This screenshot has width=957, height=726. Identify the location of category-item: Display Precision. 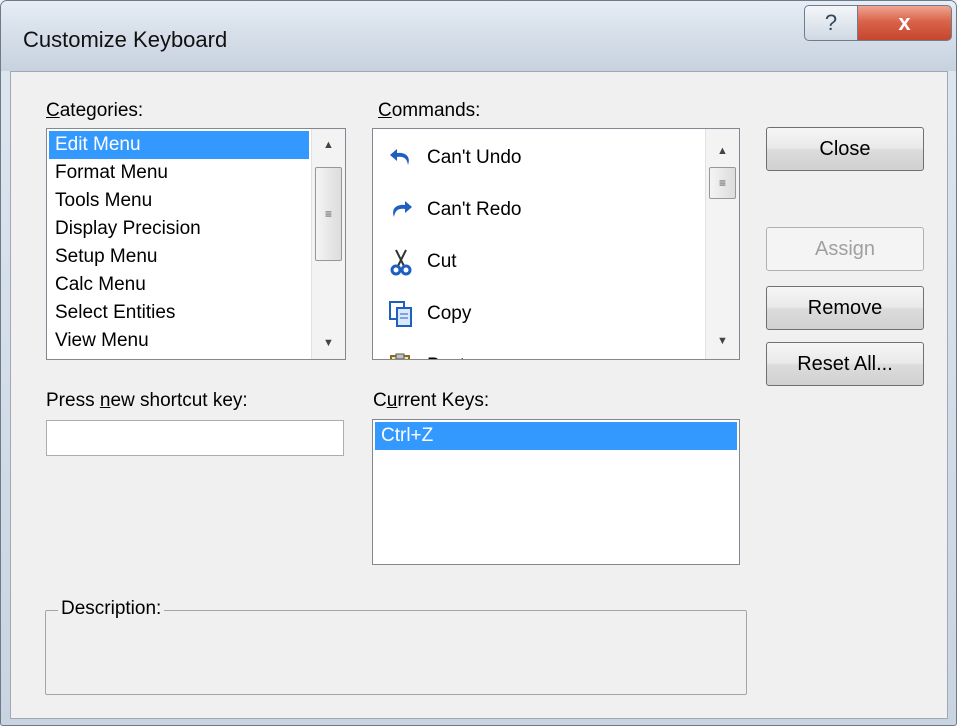
(179, 229).